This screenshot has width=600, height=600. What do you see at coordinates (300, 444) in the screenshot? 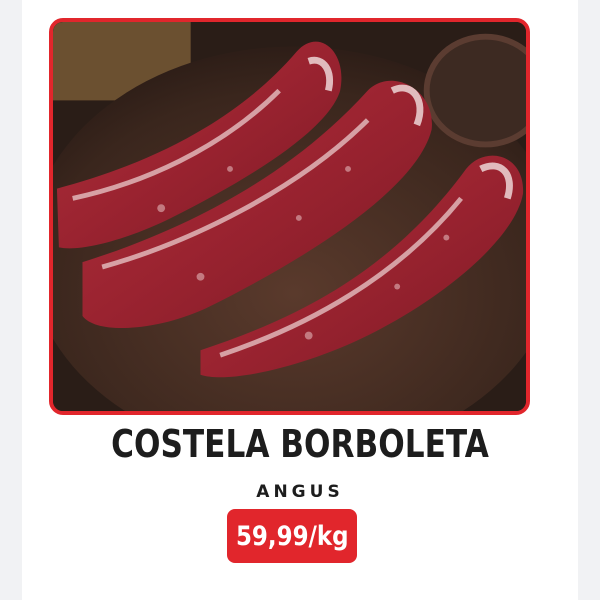
I see `product-name: COSTELA BORBOLETA` at bounding box center [300, 444].